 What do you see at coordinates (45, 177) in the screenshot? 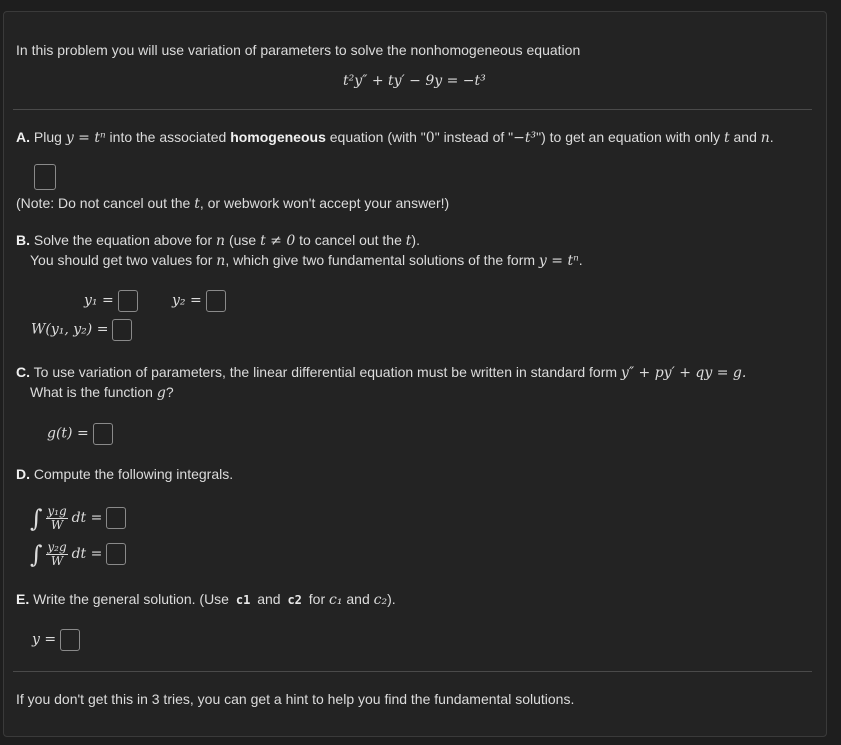
I see `answer-a-input` at bounding box center [45, 177].